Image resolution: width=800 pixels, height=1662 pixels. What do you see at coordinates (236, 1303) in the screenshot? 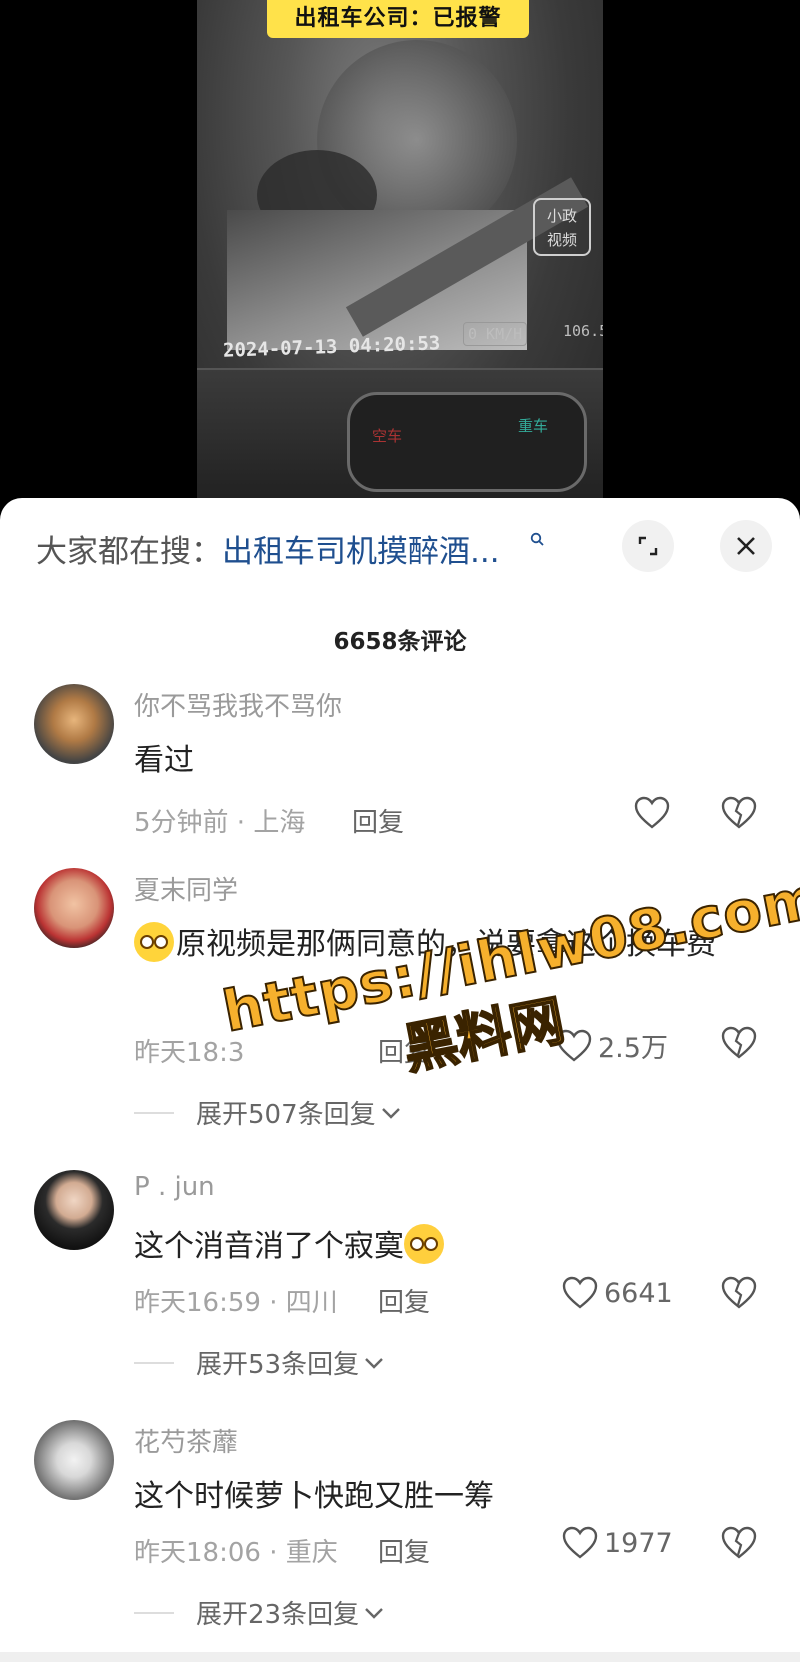
I see `comment-meta: 昨天16:59 · 四川` at bounding box center [236, 1303].